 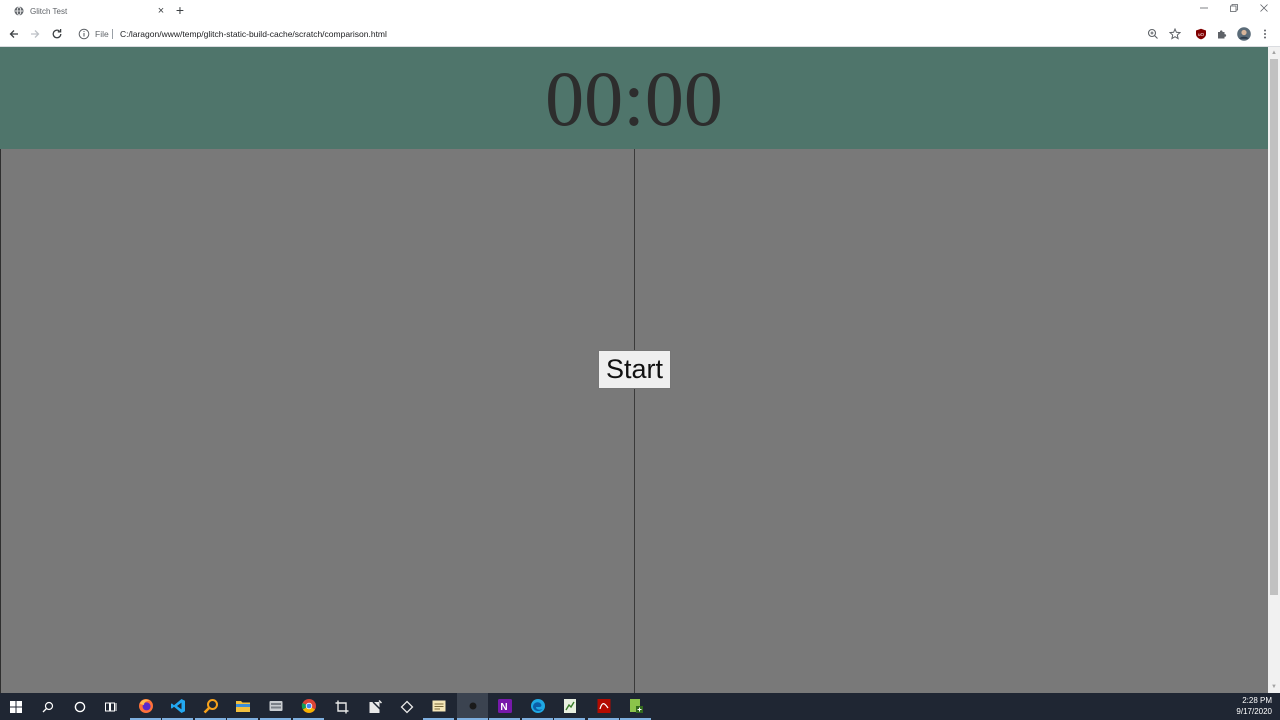 I want to click on browser-tab: Glitch Test ×, so click(x=87, y=11).